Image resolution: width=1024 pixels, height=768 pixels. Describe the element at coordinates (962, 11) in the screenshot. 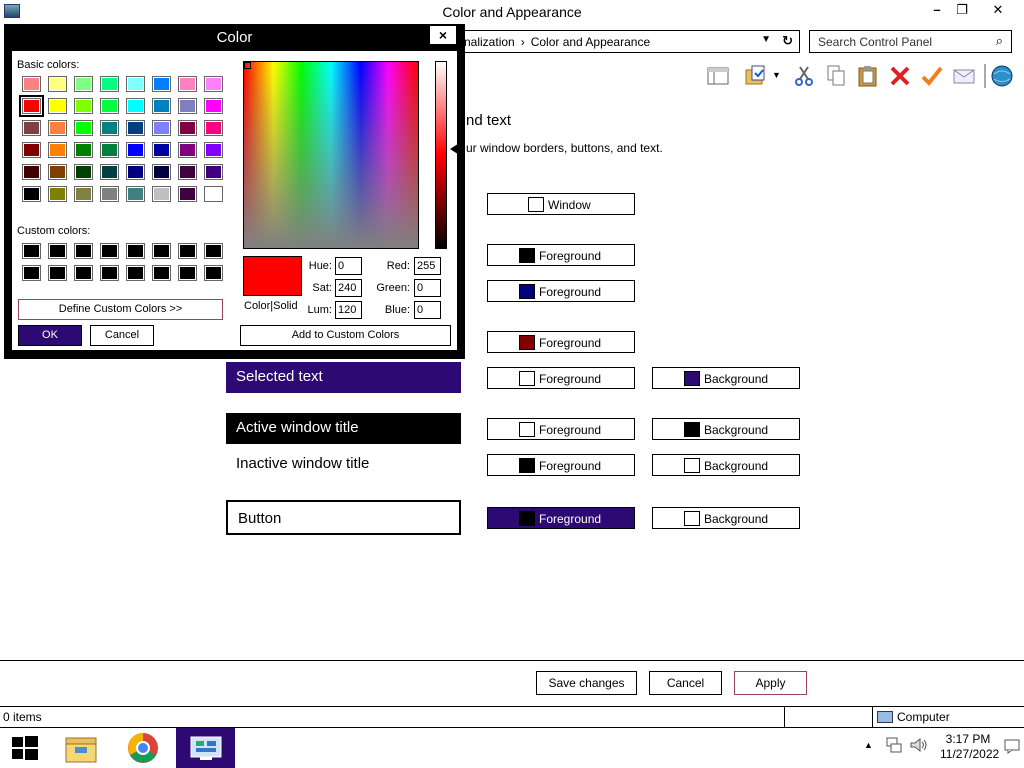

I see `restore-button: ❐` at that location.